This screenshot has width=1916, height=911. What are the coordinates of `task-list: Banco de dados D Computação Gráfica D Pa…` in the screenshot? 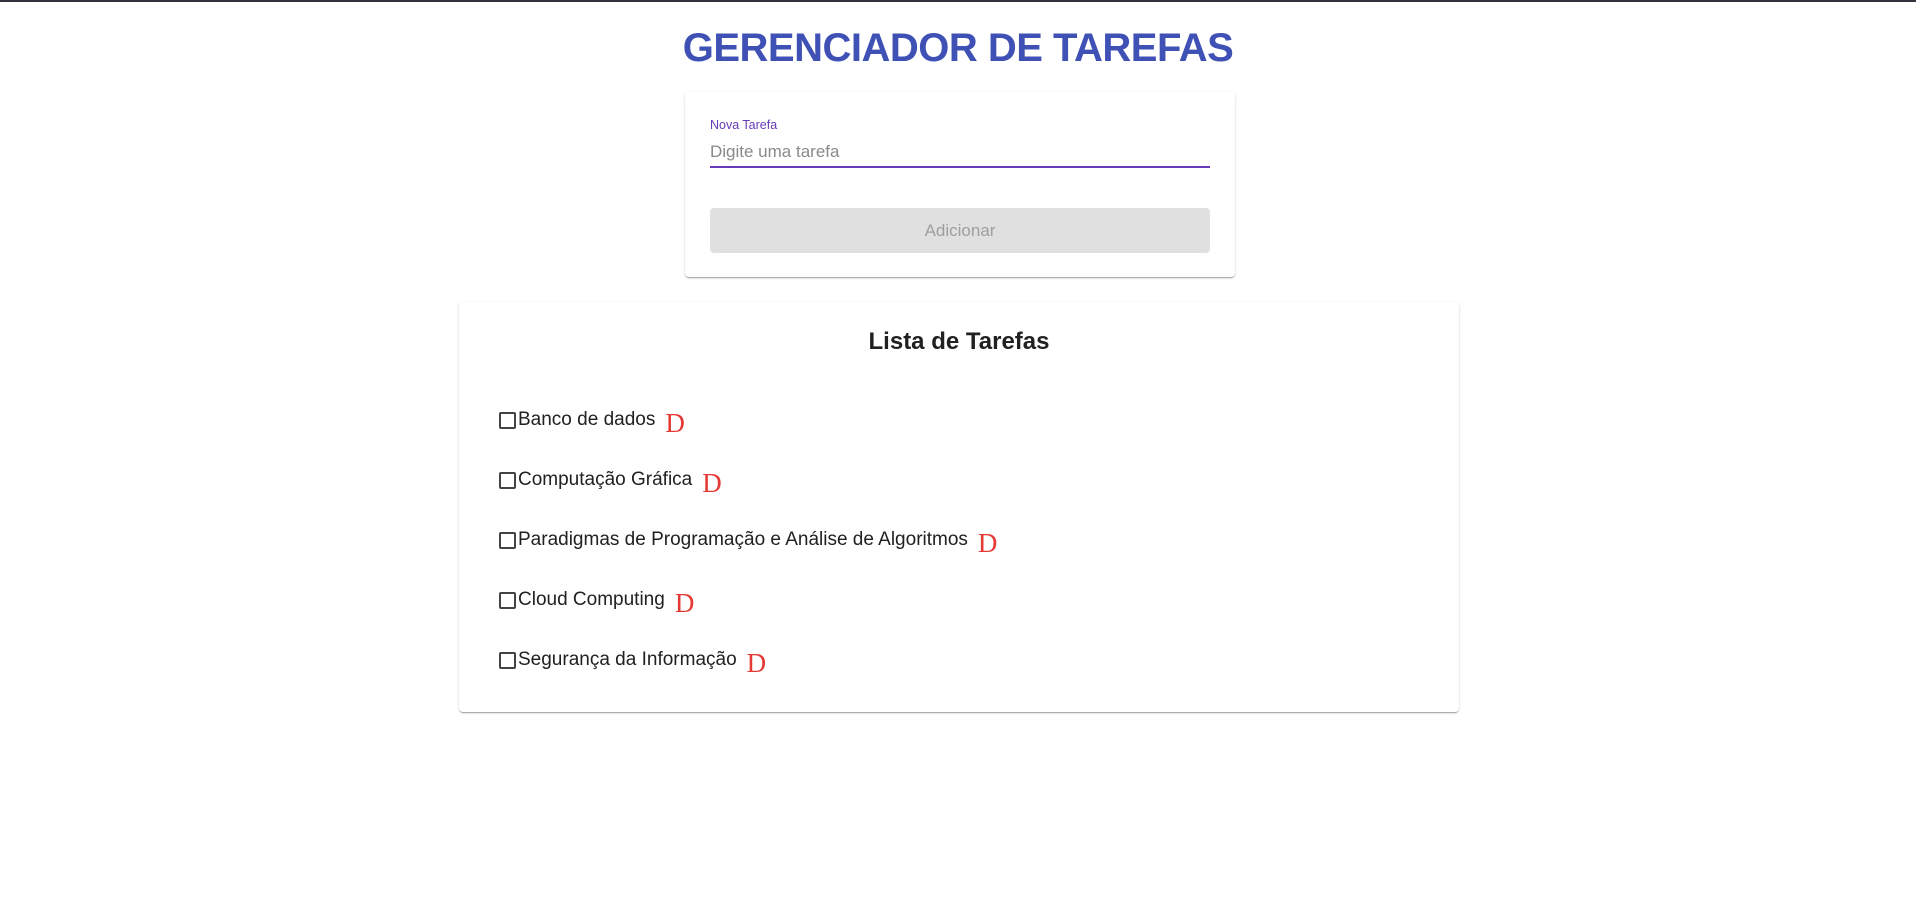 It's located at (748, 558).